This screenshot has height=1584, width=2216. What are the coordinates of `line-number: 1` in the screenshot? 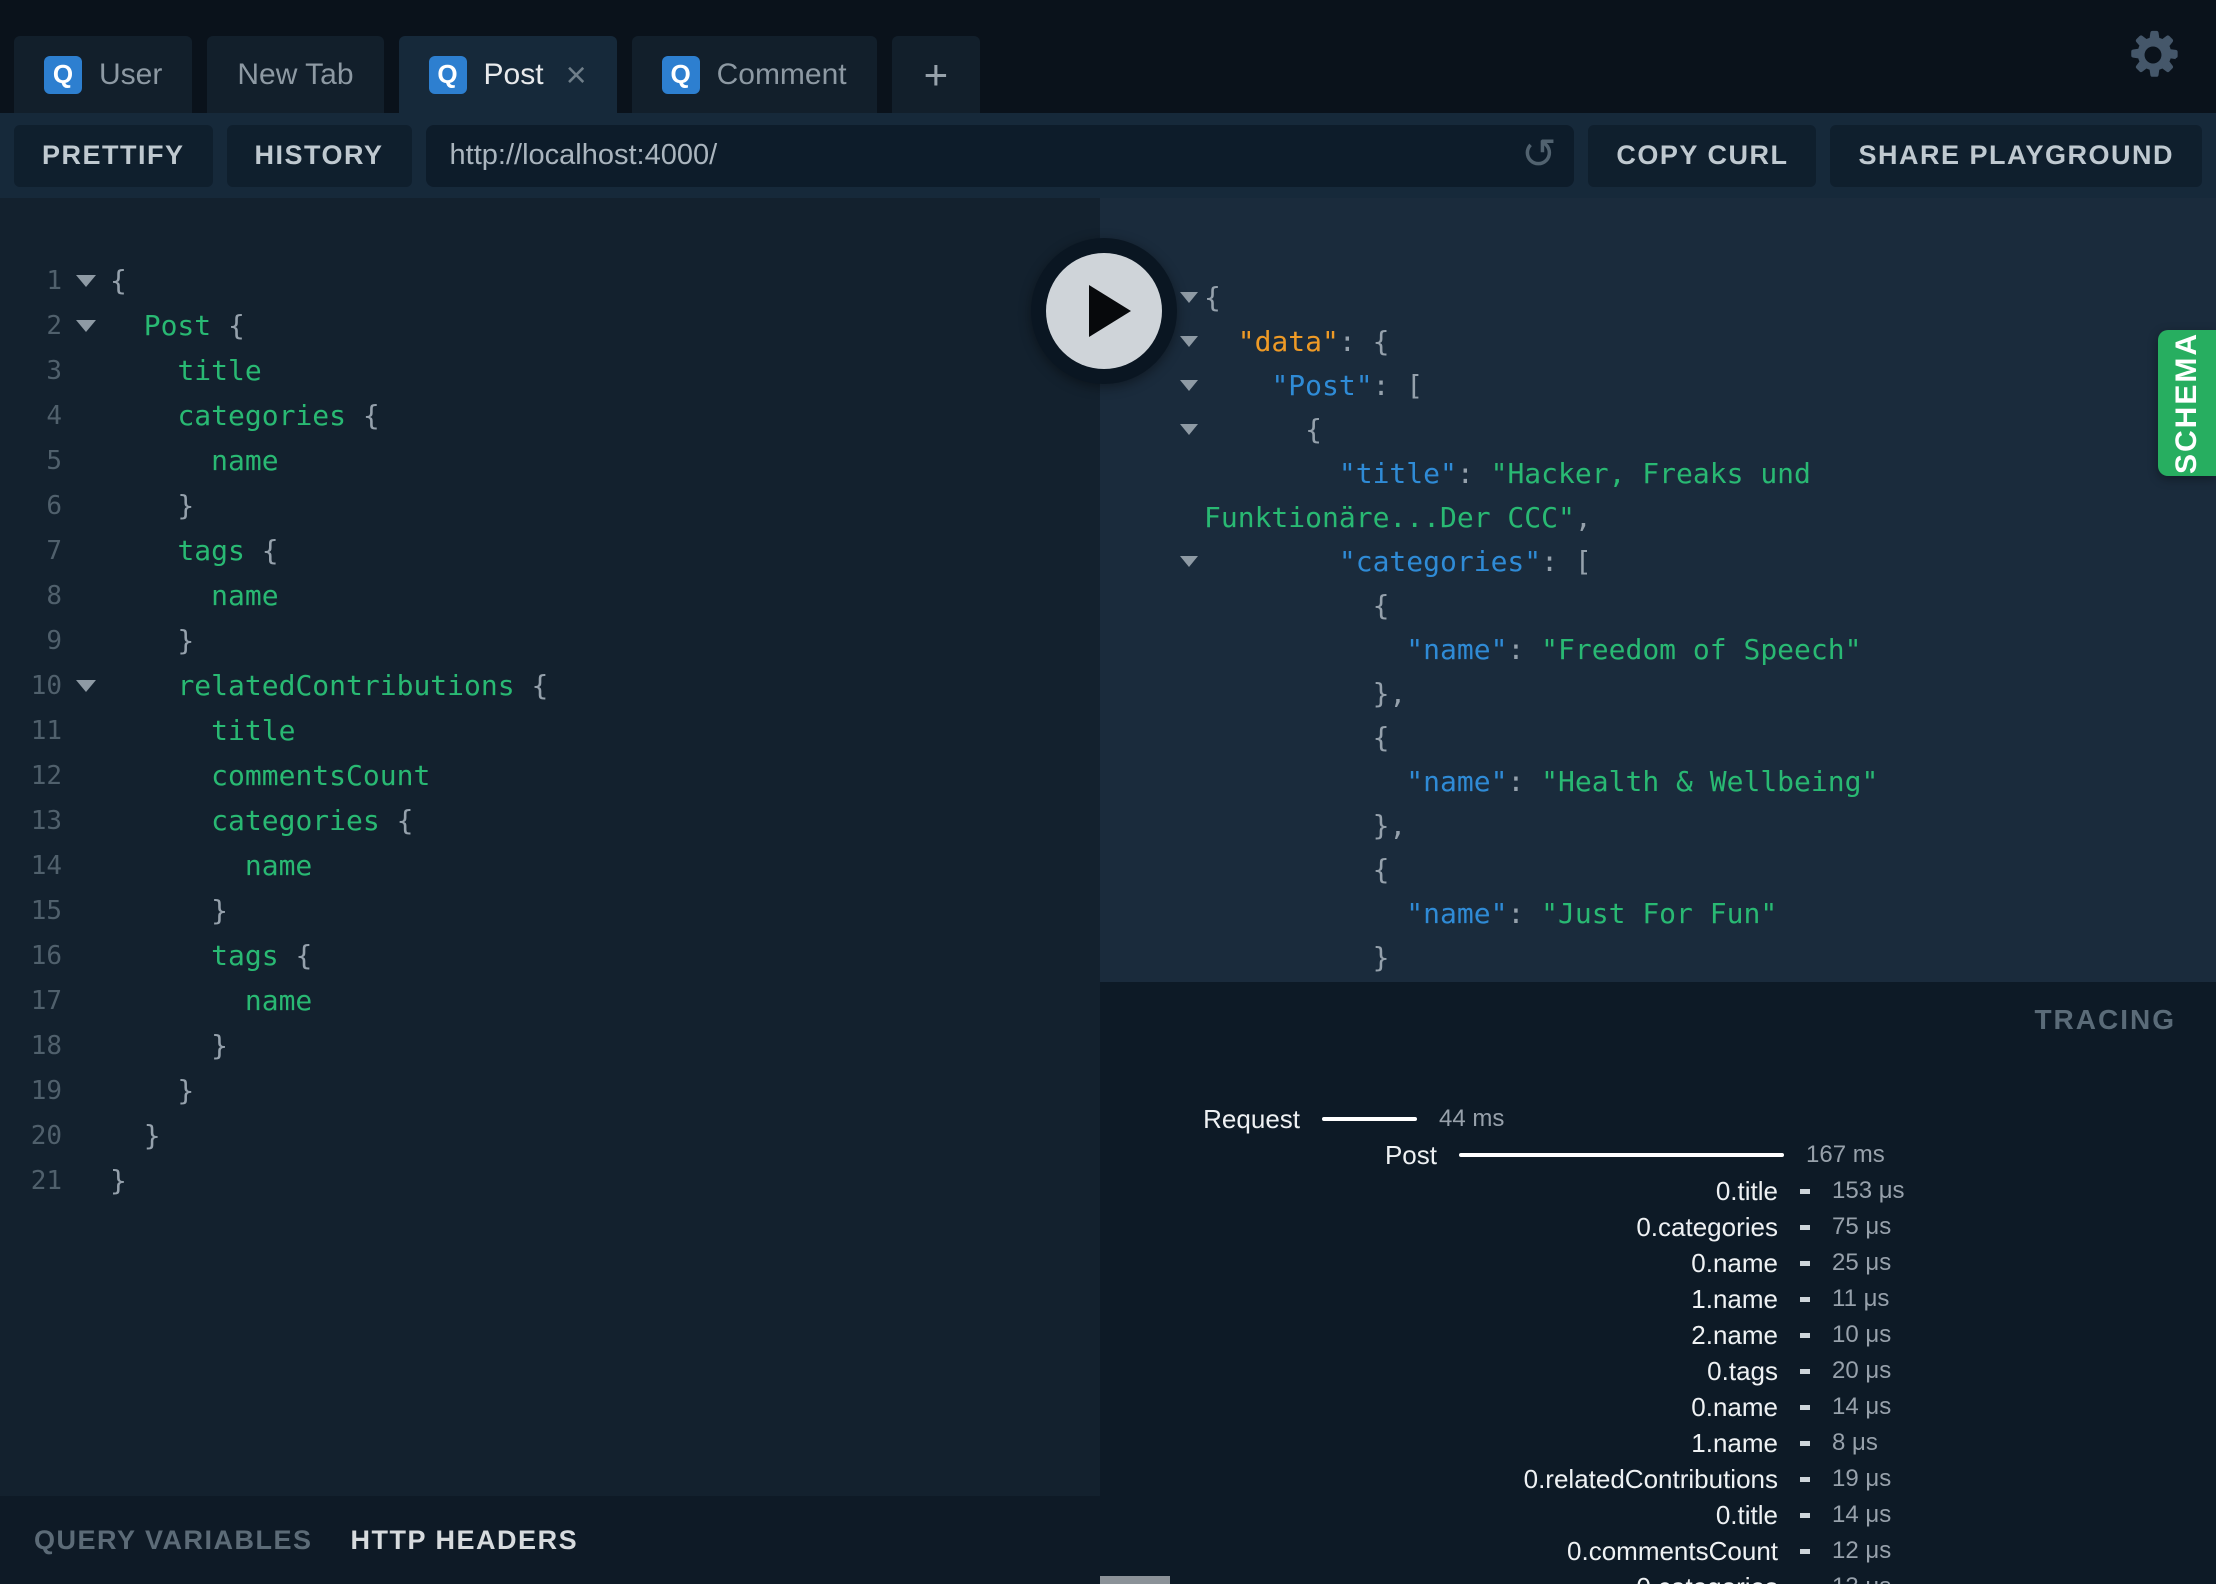 It's located at (54, 280).